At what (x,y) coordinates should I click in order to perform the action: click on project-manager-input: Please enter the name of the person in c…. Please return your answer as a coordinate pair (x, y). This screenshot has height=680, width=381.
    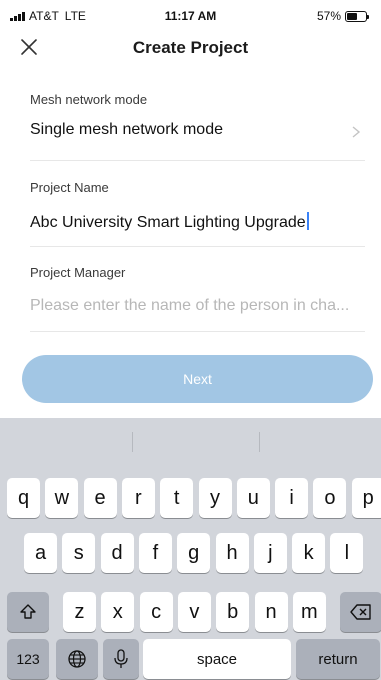
    Looking at the image, I should click on (189, 306).